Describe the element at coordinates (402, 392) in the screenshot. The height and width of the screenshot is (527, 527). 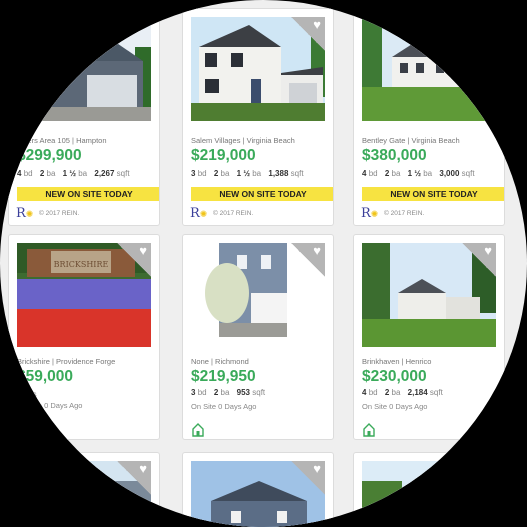
I see `listing-stats: 4 bd 2 ba 2,184 sqft` at that location.